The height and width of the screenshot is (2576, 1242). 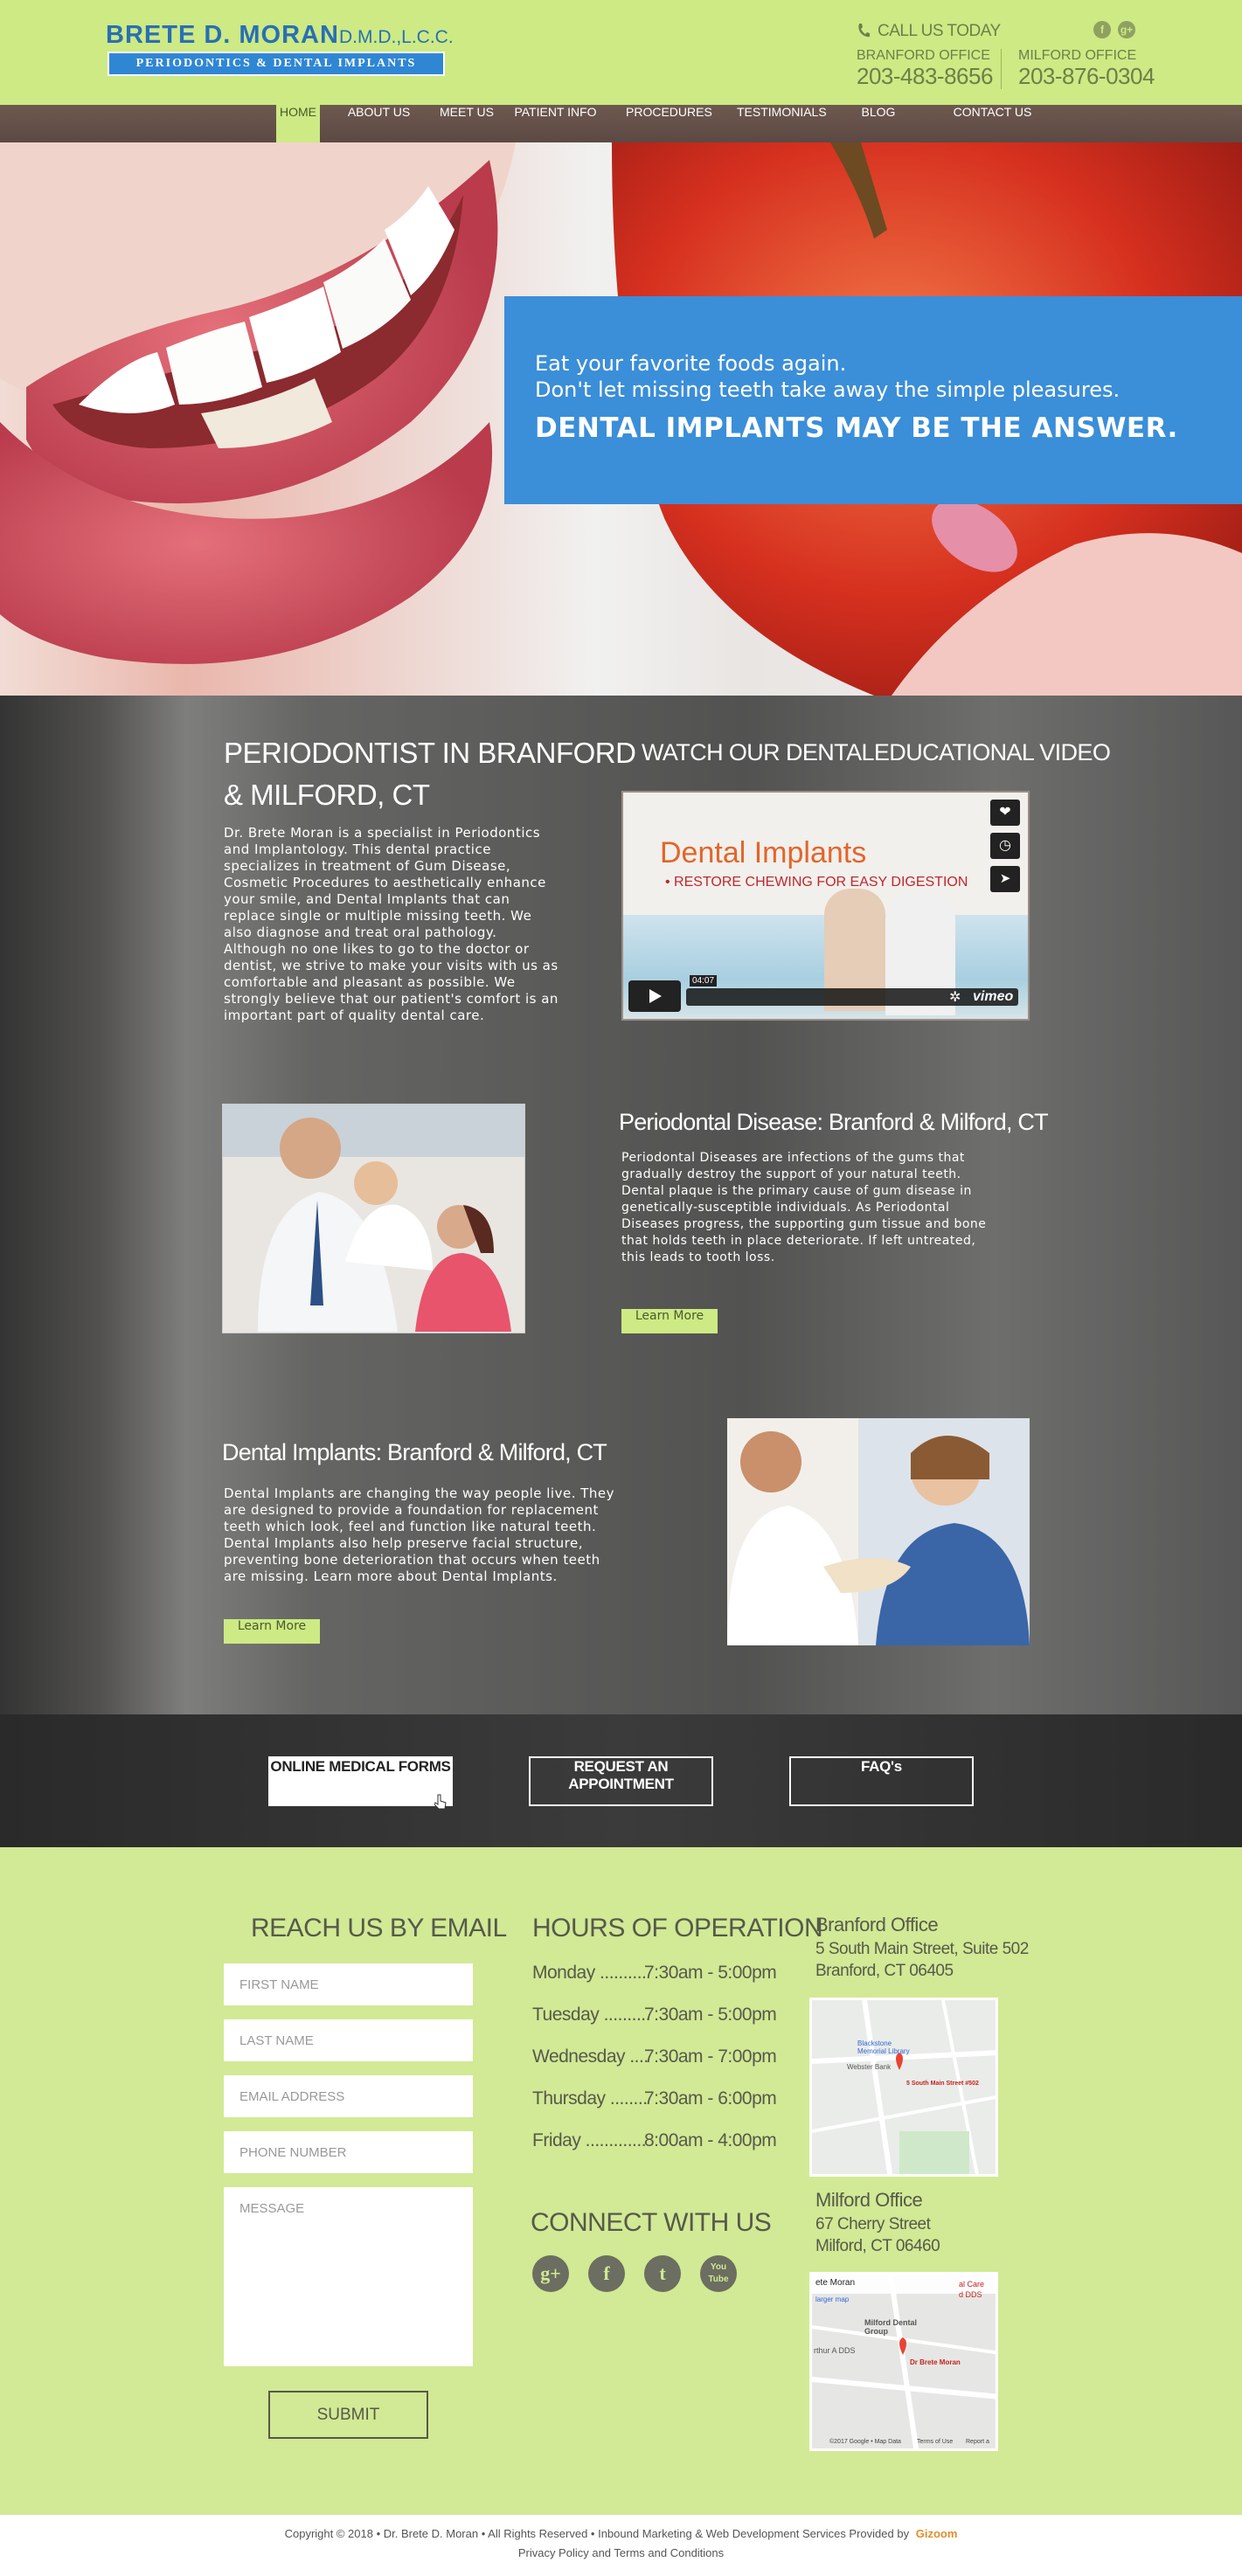 I want to click on implants-learn-more-button: Learn More, so click(x=272, y=1631).